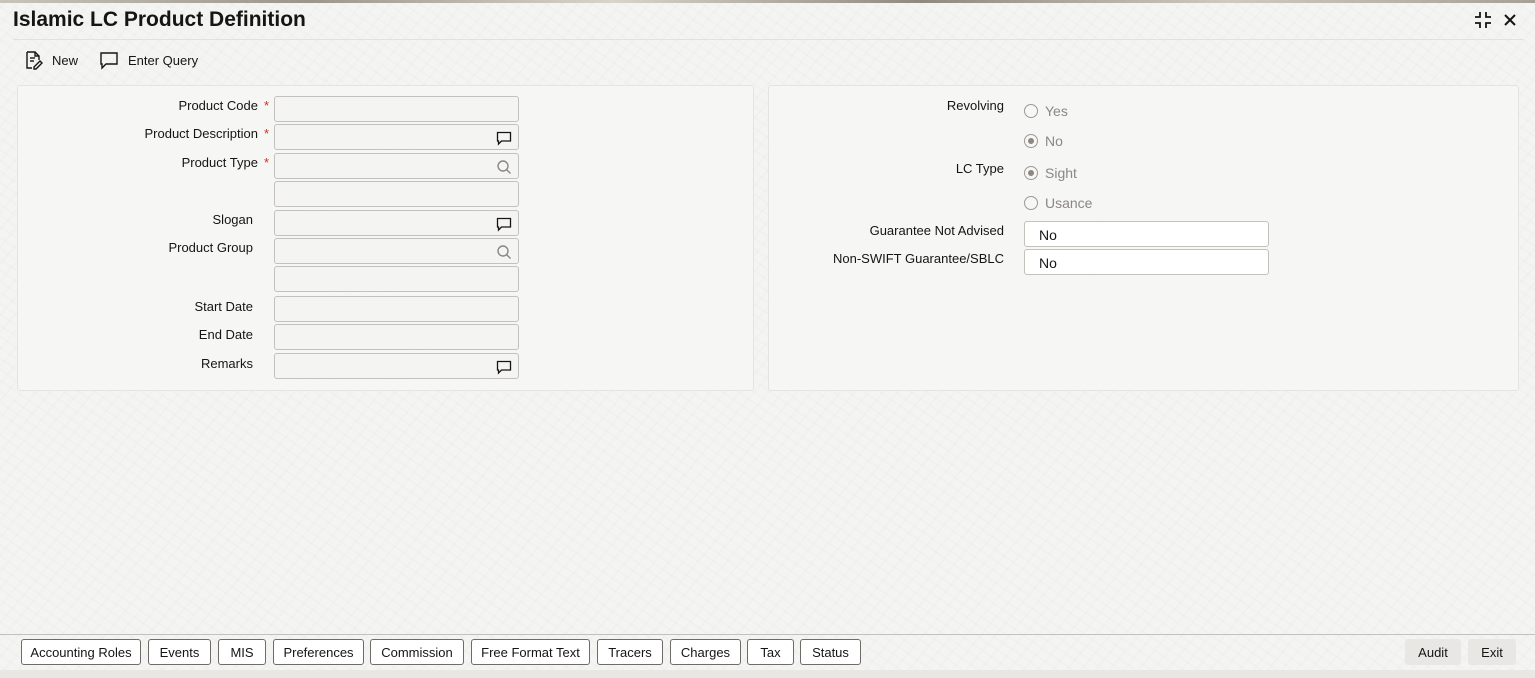 This screenshot has height=678, width=1535. I want to click on lc-type-sight-label: Sight, so click(1061, 173).